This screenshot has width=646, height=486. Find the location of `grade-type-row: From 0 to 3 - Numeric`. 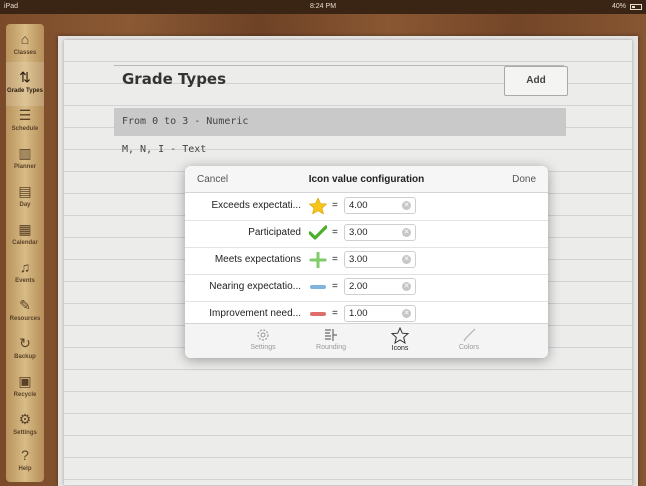

grade-type-row: From 0 to 3 - Numeric is located at coordinates (340, 122).